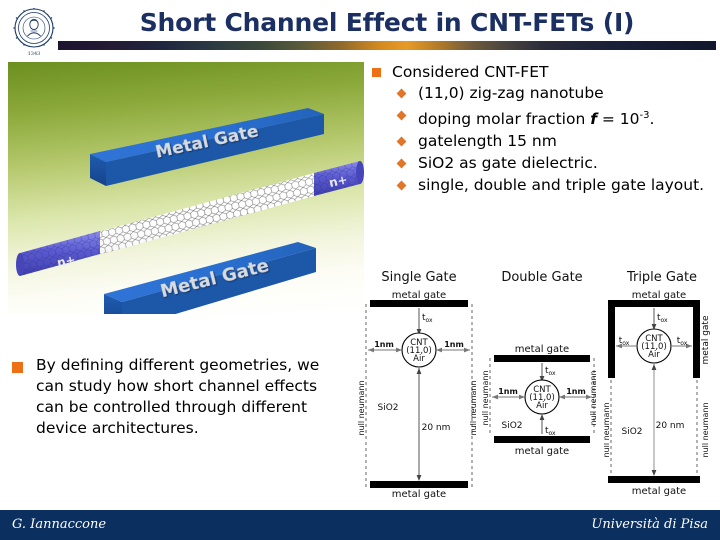 The height and width of the screenshot is (540, 720). Describe the element at coordinates (561, 185) in the screenshot. I see `bullet-item-label: single, double and triple gate layout.` at that location.